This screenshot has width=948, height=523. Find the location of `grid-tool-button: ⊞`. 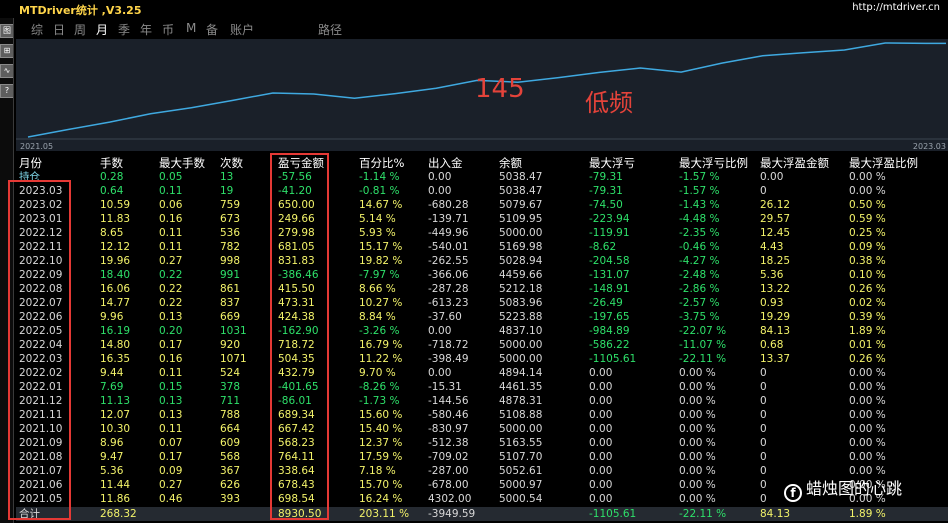

grid-tool-button: ⊞ is located at coordinates (7, 51).